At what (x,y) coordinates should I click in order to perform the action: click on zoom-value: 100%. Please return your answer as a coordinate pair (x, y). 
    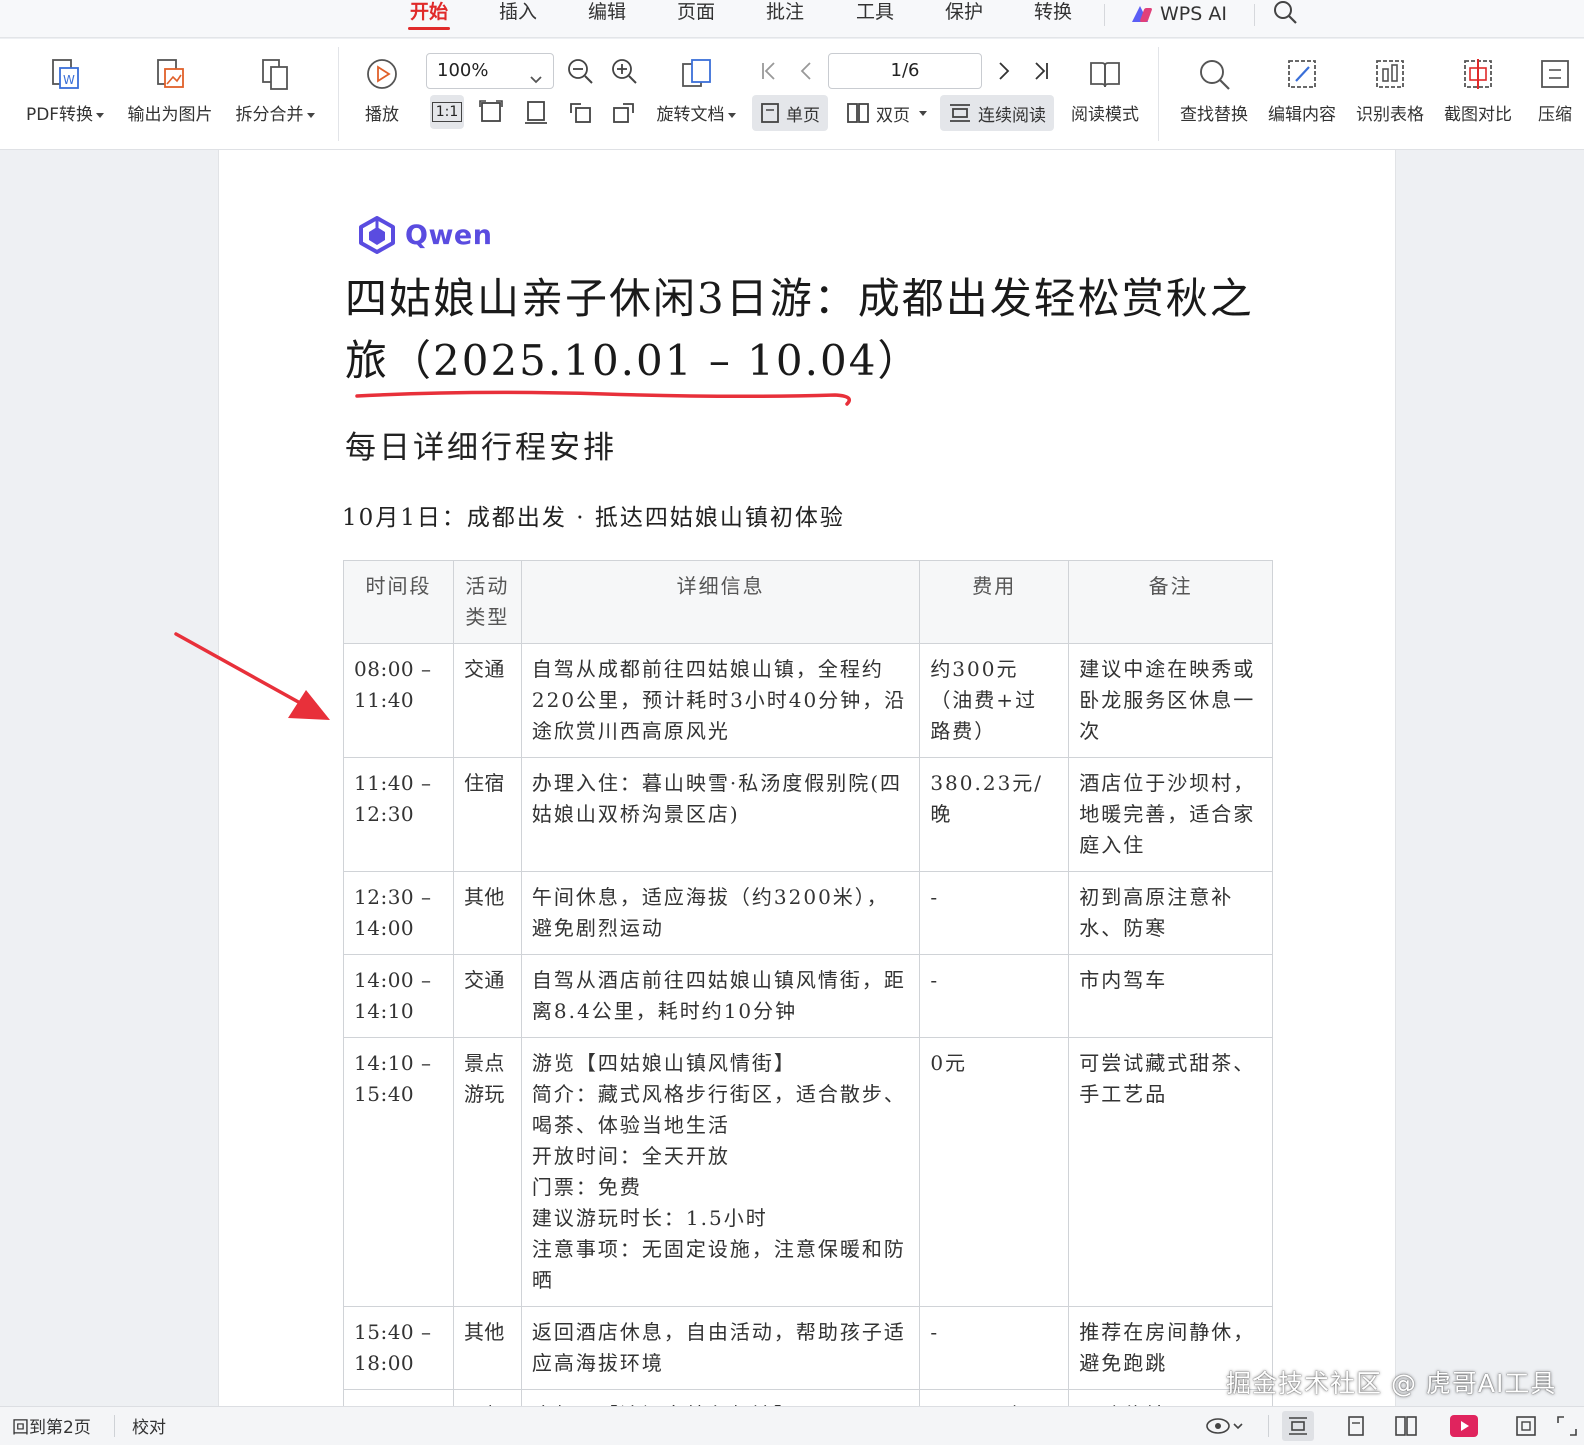
    Looking at the image, I should click on (463, 70).